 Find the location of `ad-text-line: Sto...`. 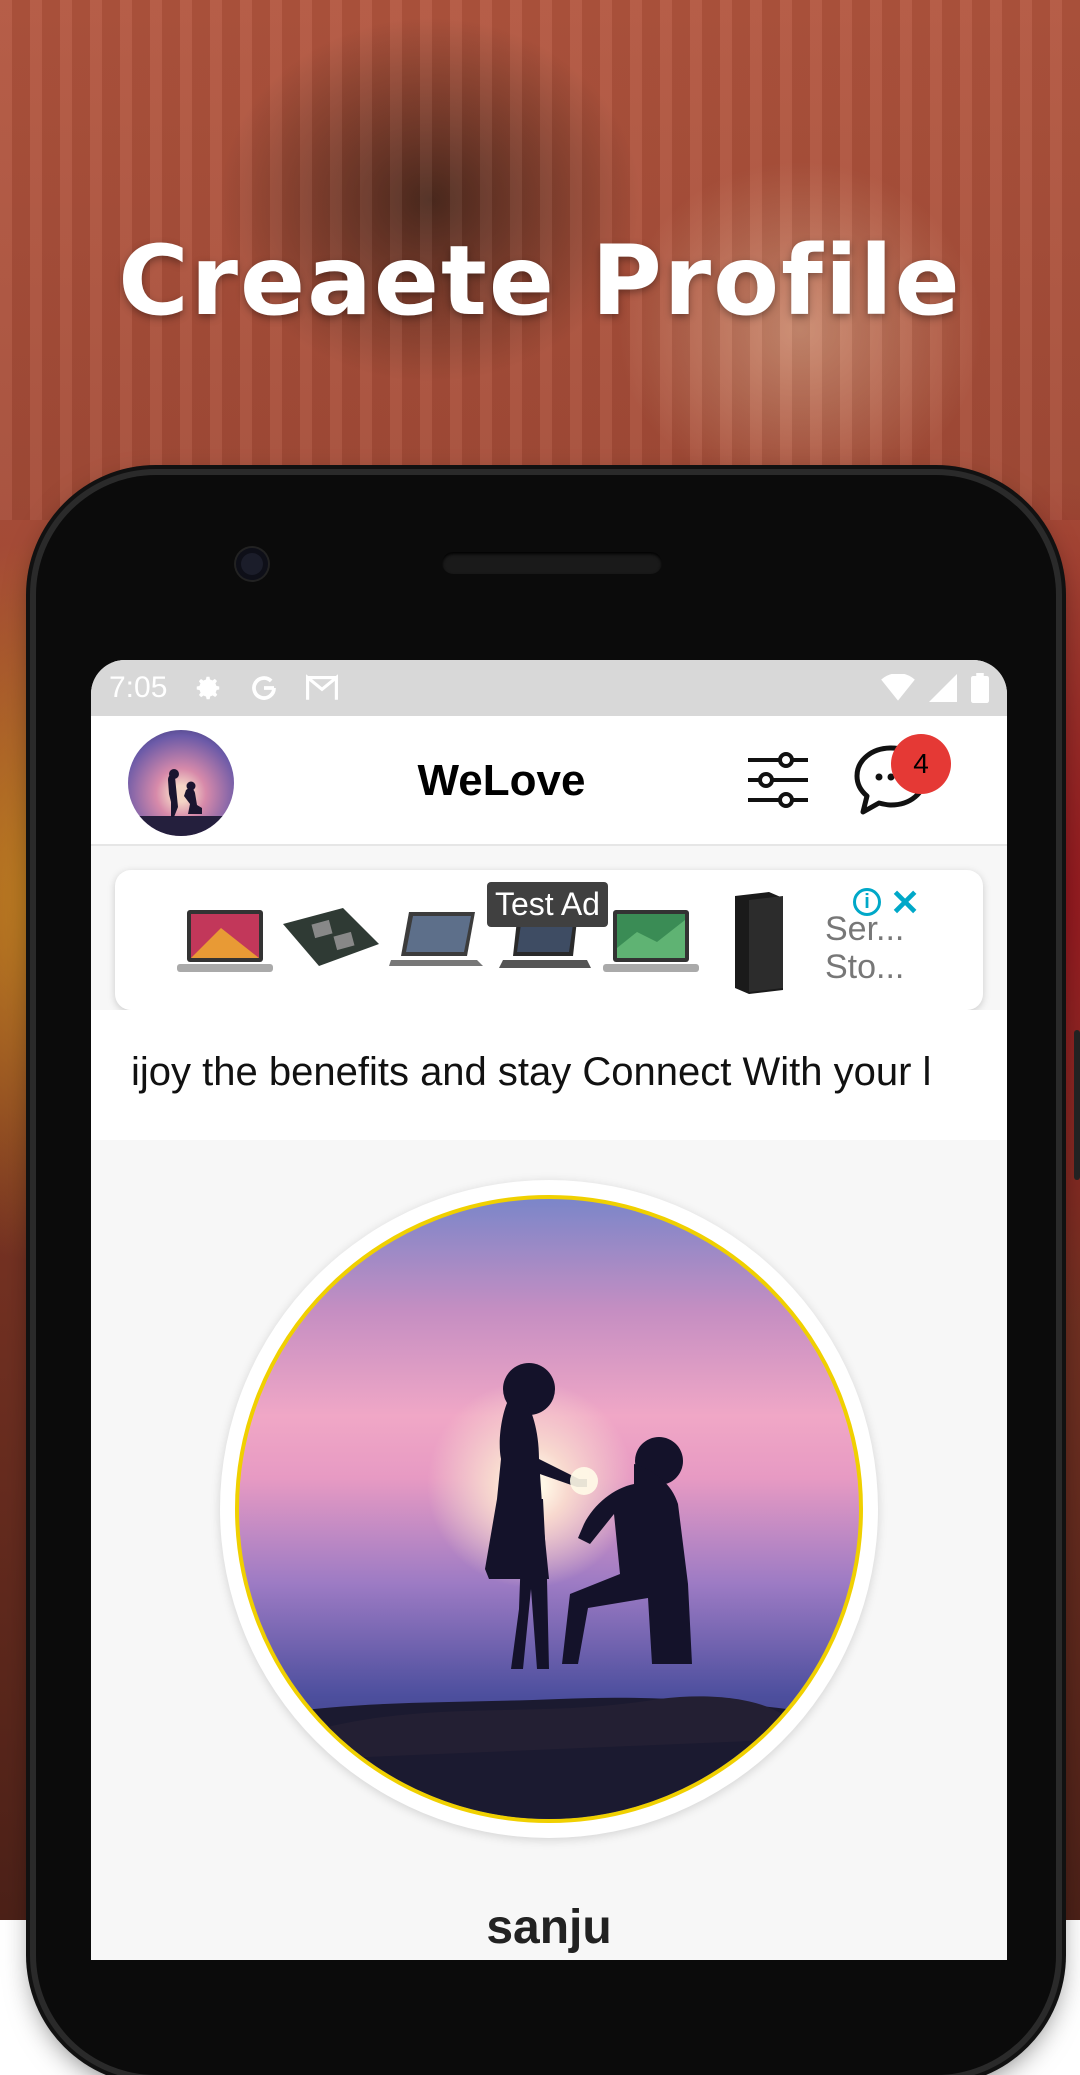

ad-text-line: Sto... is located at coordinates (865, 967).